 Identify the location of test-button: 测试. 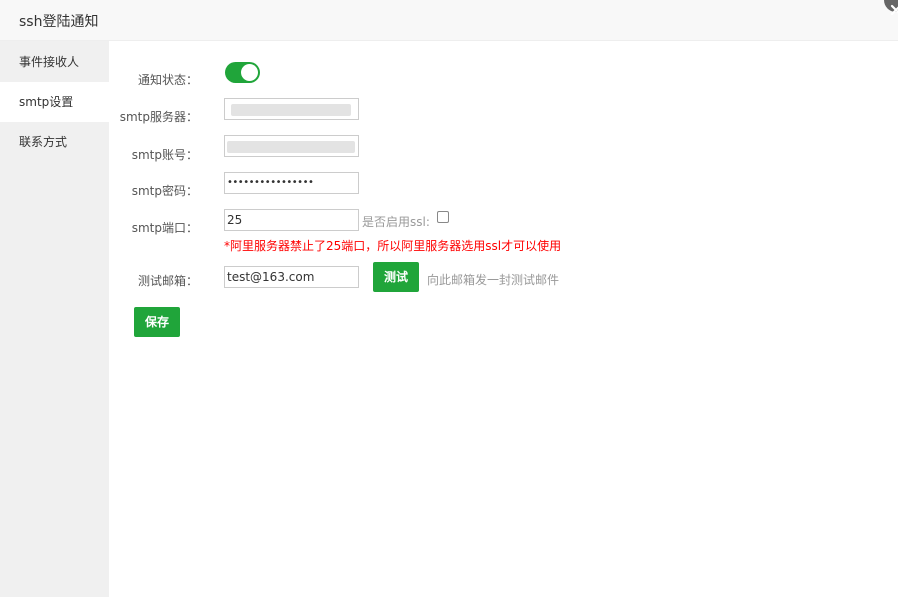
(396, 277).